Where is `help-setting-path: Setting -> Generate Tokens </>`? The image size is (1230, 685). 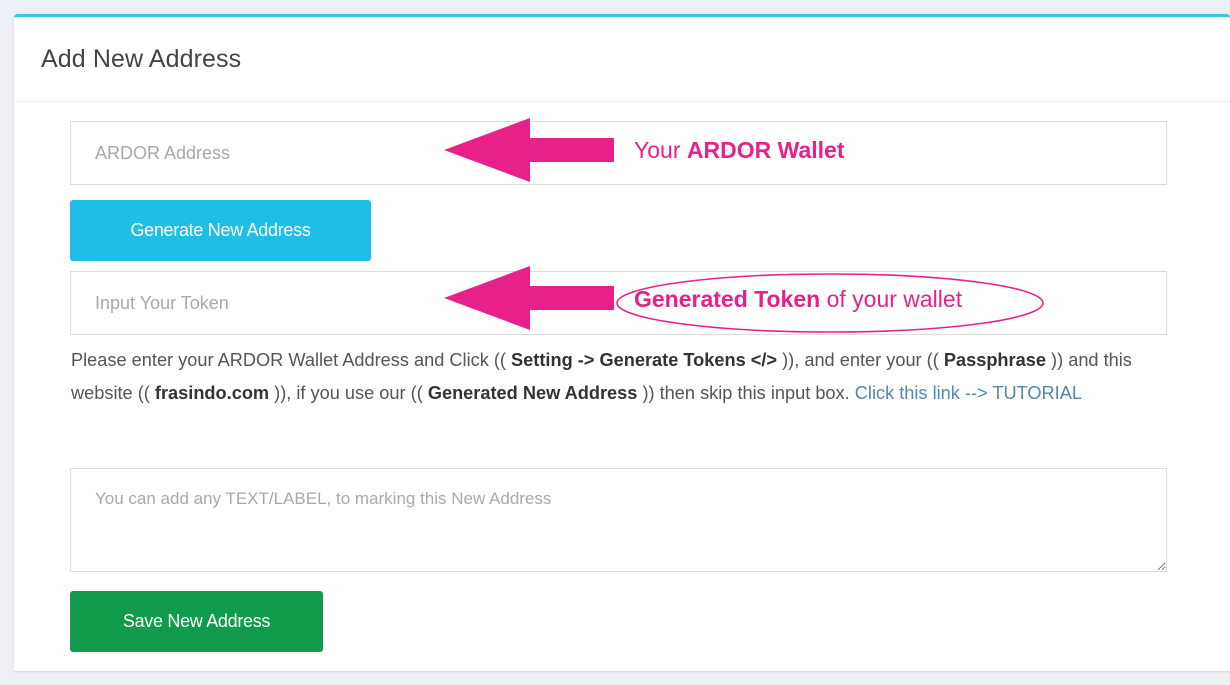 help-setting-path: Setting -> Generate Tokens </> is located at coordinates (644, 360).